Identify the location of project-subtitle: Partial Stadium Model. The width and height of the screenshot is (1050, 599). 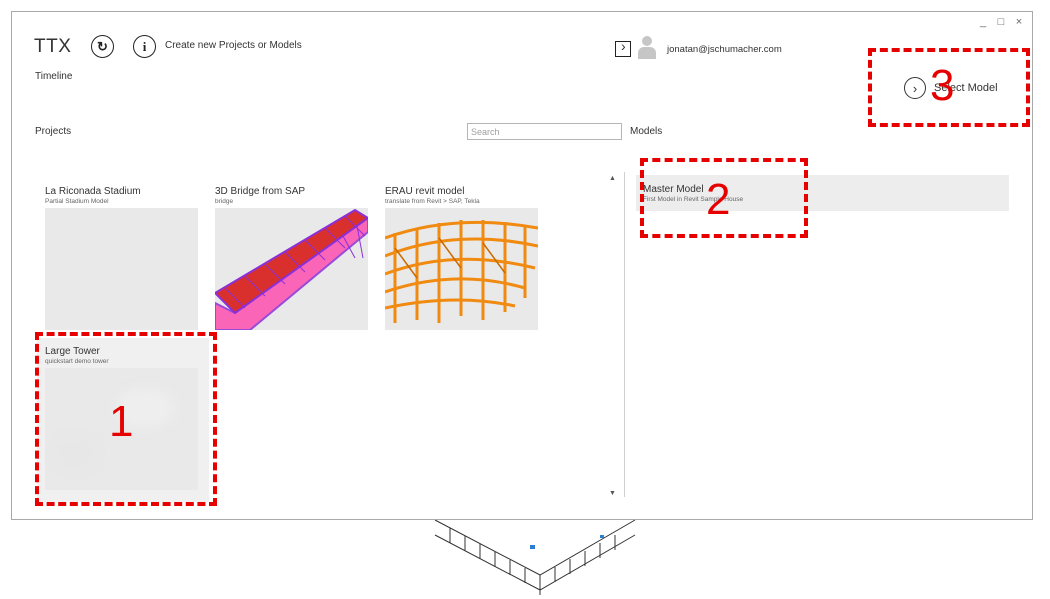
(77, 201).